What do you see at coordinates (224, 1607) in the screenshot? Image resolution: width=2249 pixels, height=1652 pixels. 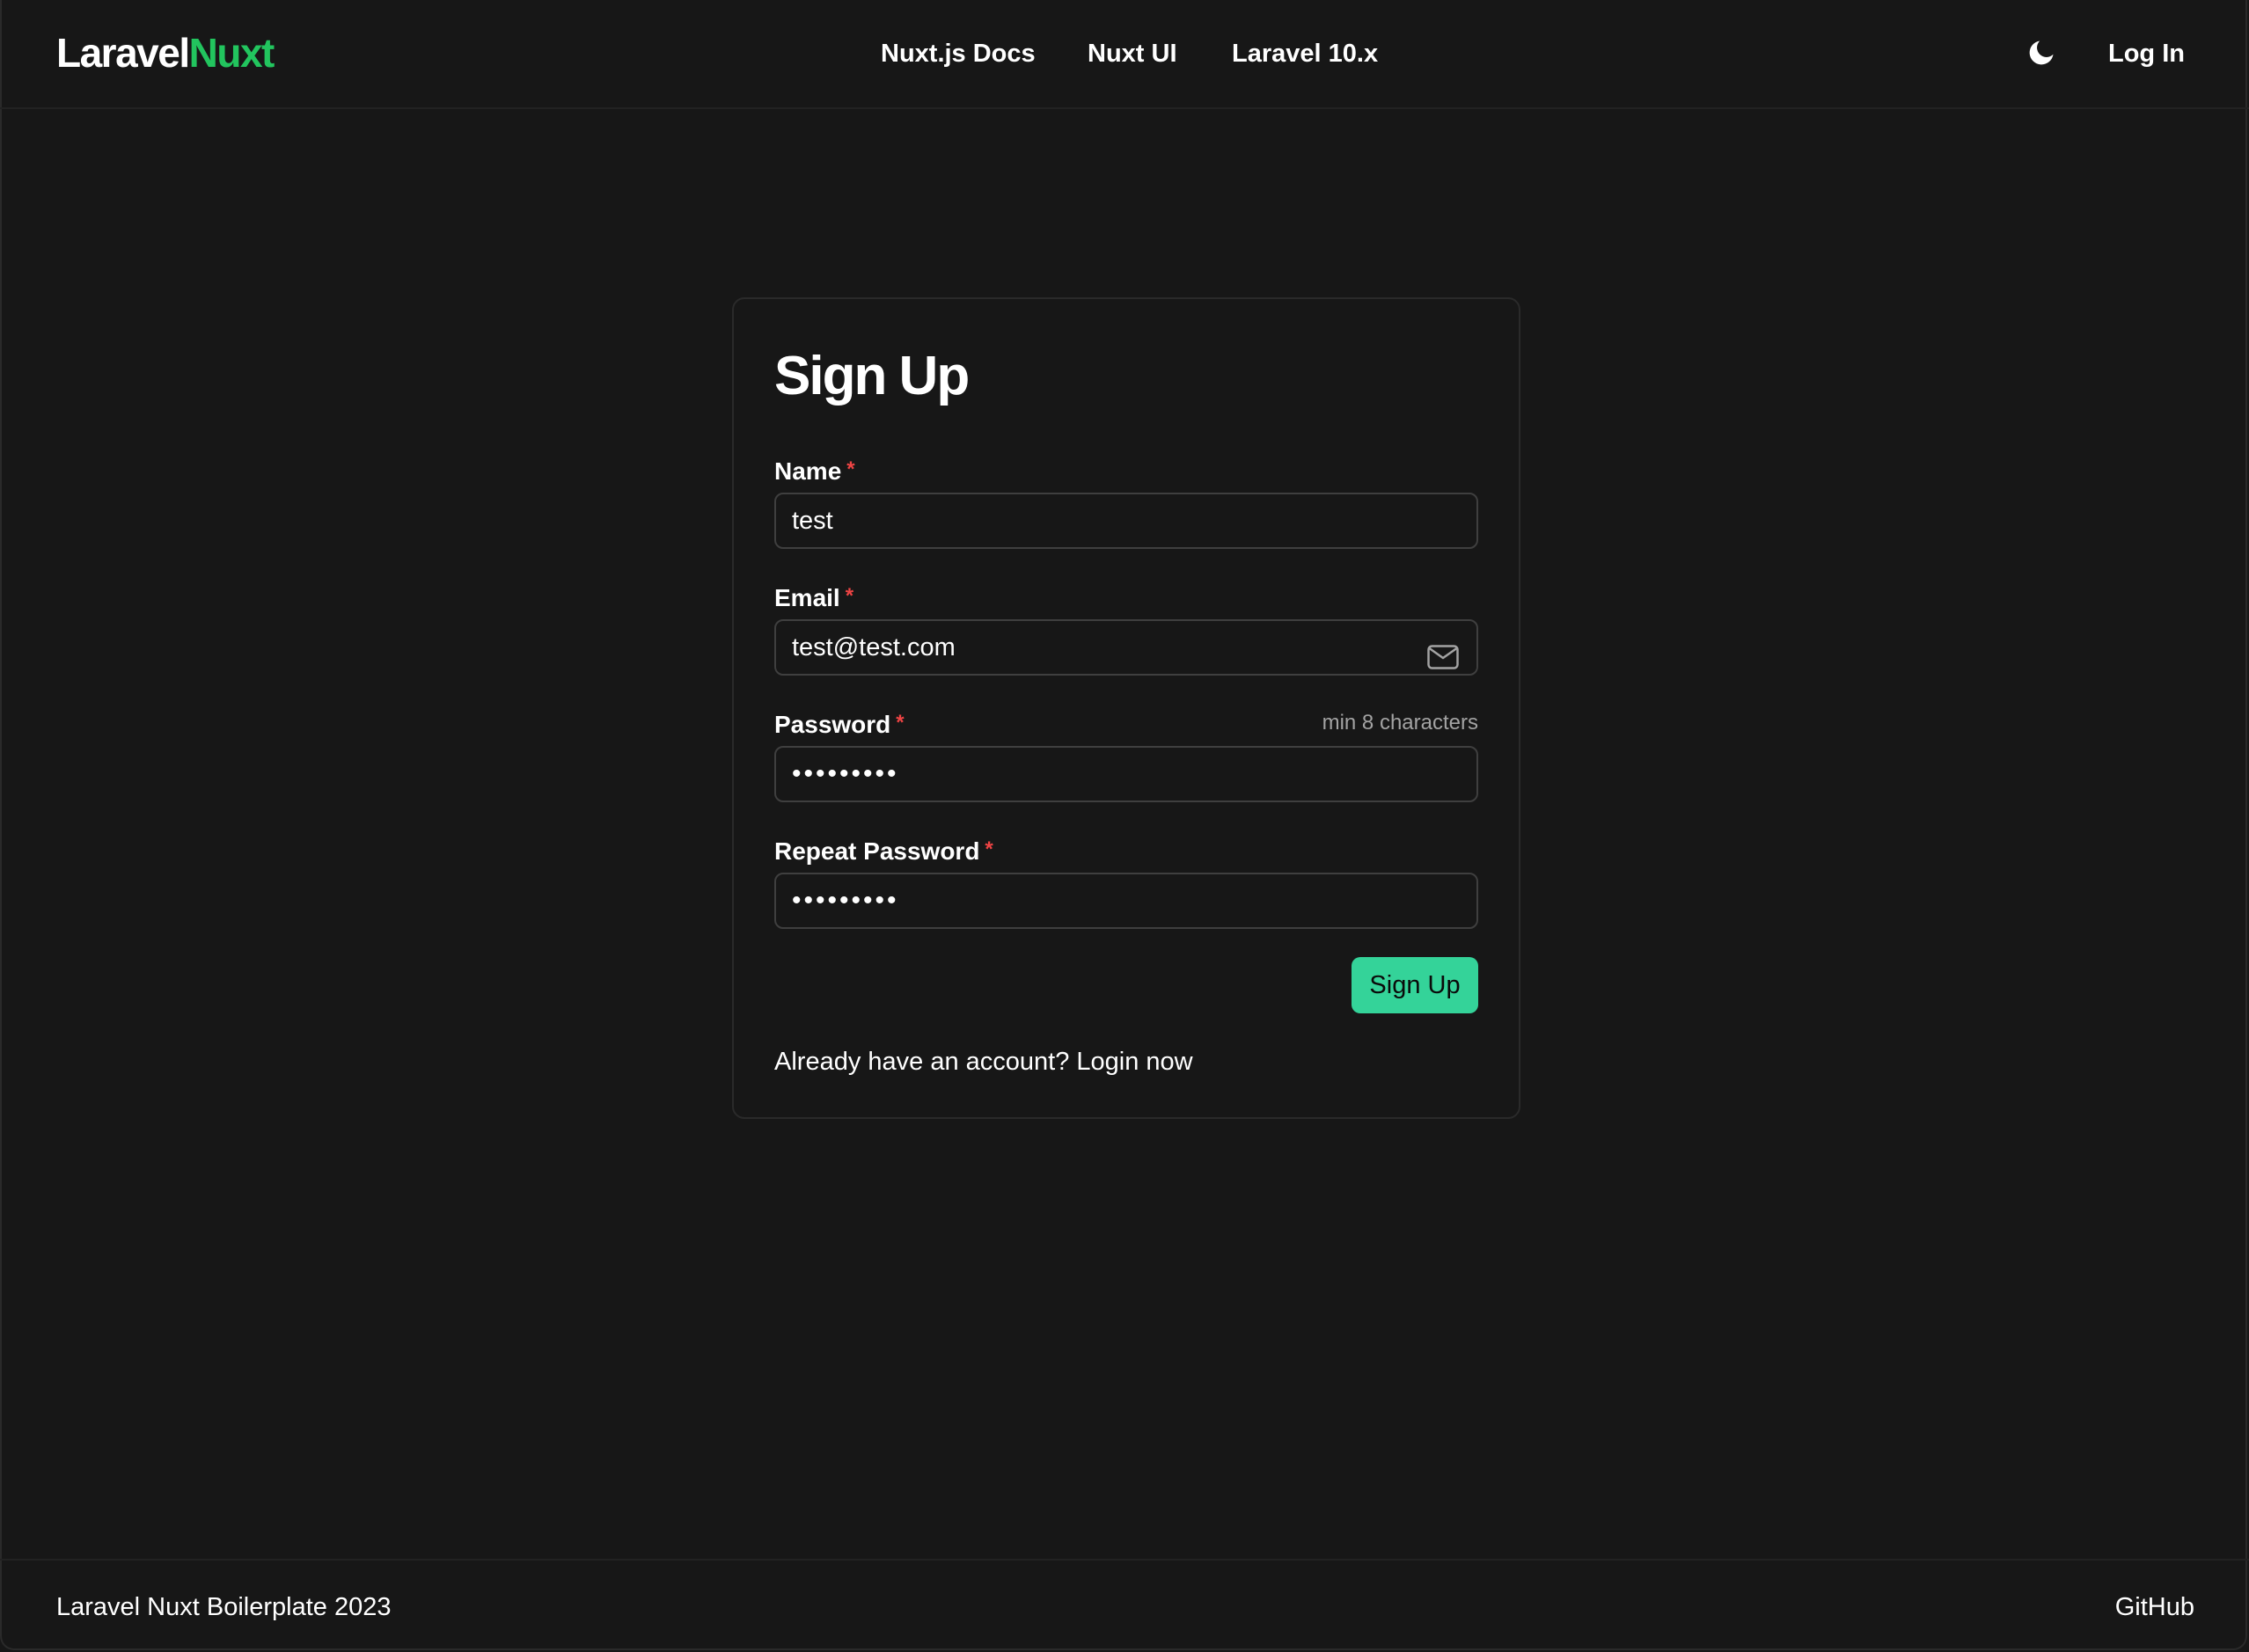 I see `footer-copyright: Laravel Nuxt Boilerplate 2023` at bounding box center [224, 1607].